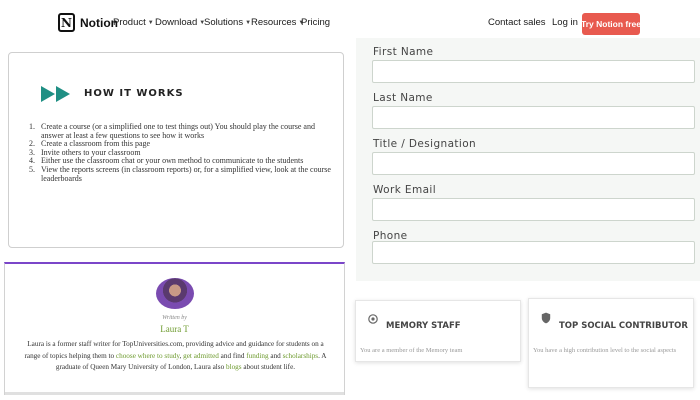 The image size is (700, 400). Describe the element at coordinates (275, 355) in the screenshot. I see `bio-text: and` at that location.